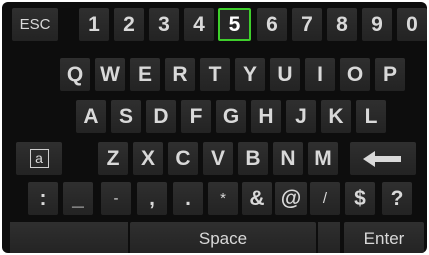  What do you see at coordinates (116, 198) in the screenshot?
I see `key-hyphen: -` at bounding box center [116, 198].